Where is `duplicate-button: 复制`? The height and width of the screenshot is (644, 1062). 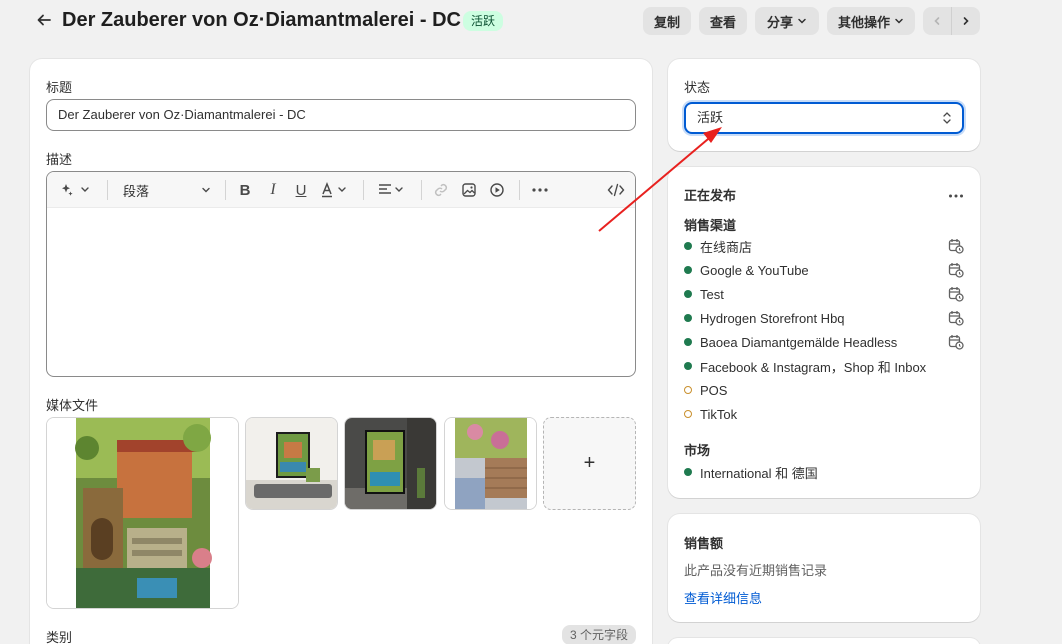
duplicate-button: 复制 is located at coordinates (667, 21).